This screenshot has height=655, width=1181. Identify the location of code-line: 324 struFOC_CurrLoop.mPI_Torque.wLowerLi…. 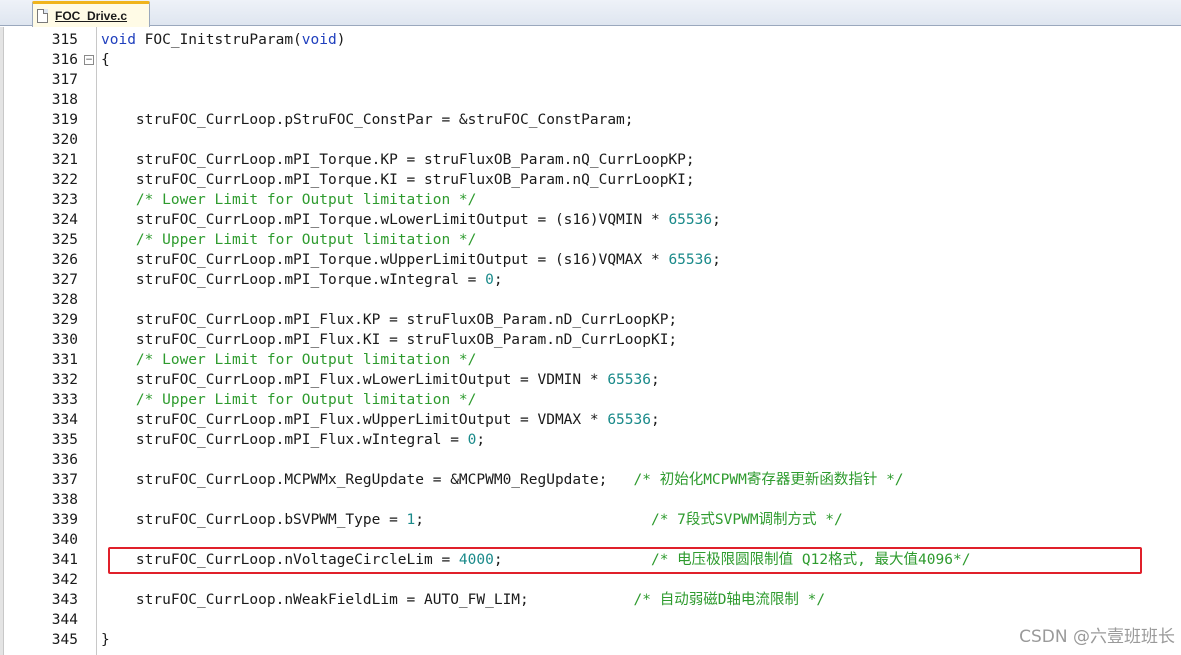
(590, 220).